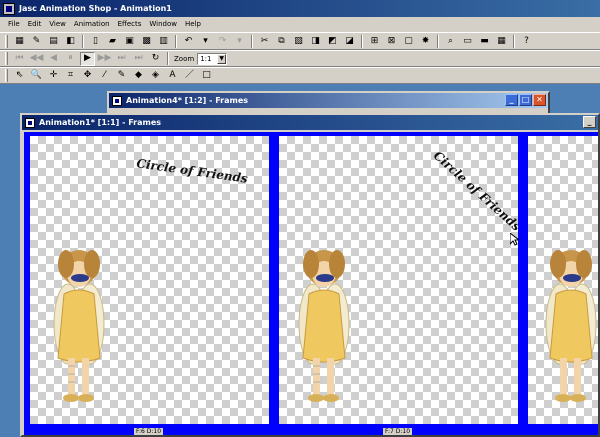 Image resolution: width=600 pixels, height=437 pixels. I want to click on animation1-titlebar: Animation1* [1:1] - Frames _, so click(310, 122).